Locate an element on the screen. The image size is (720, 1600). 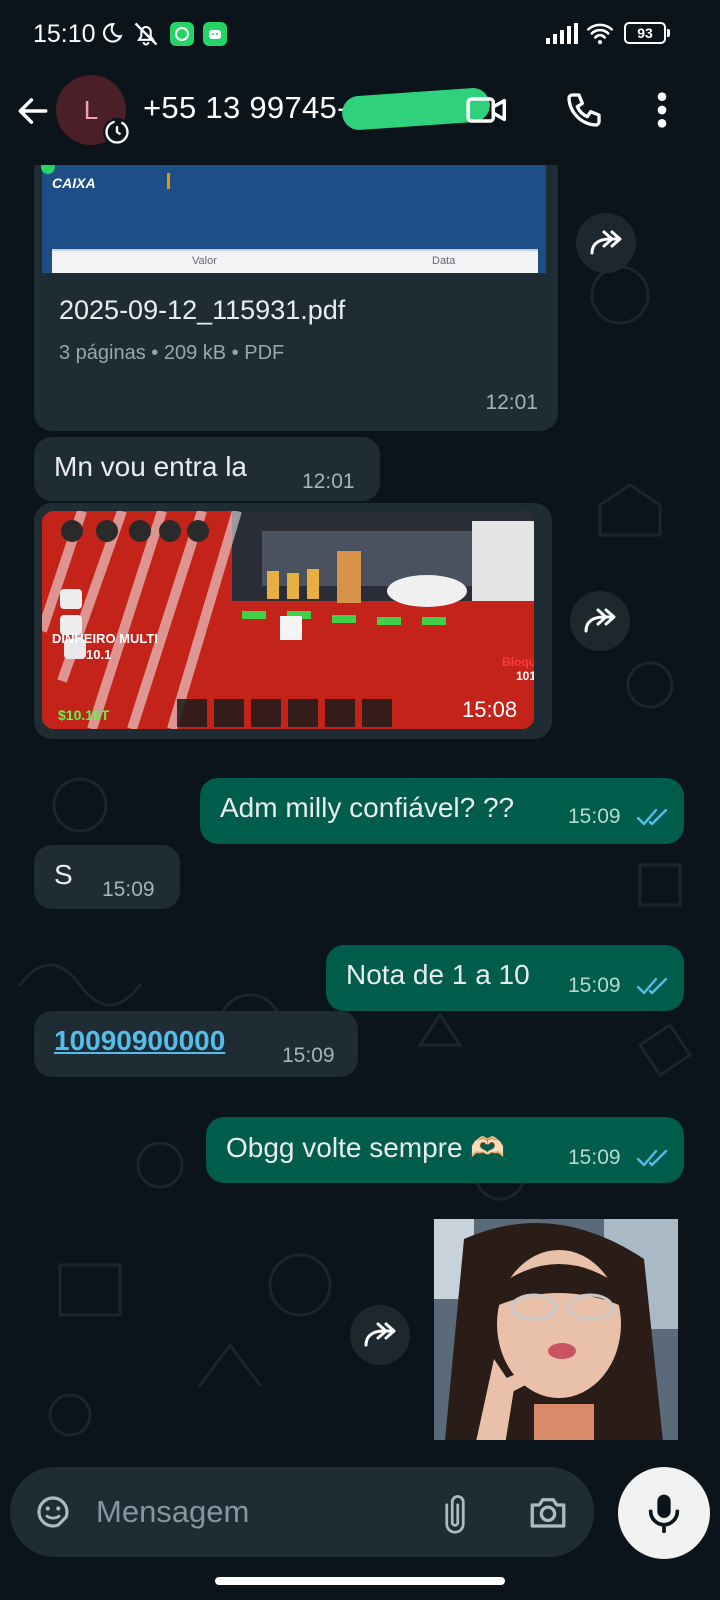
timer-icon is located at coordinates (117, 132).